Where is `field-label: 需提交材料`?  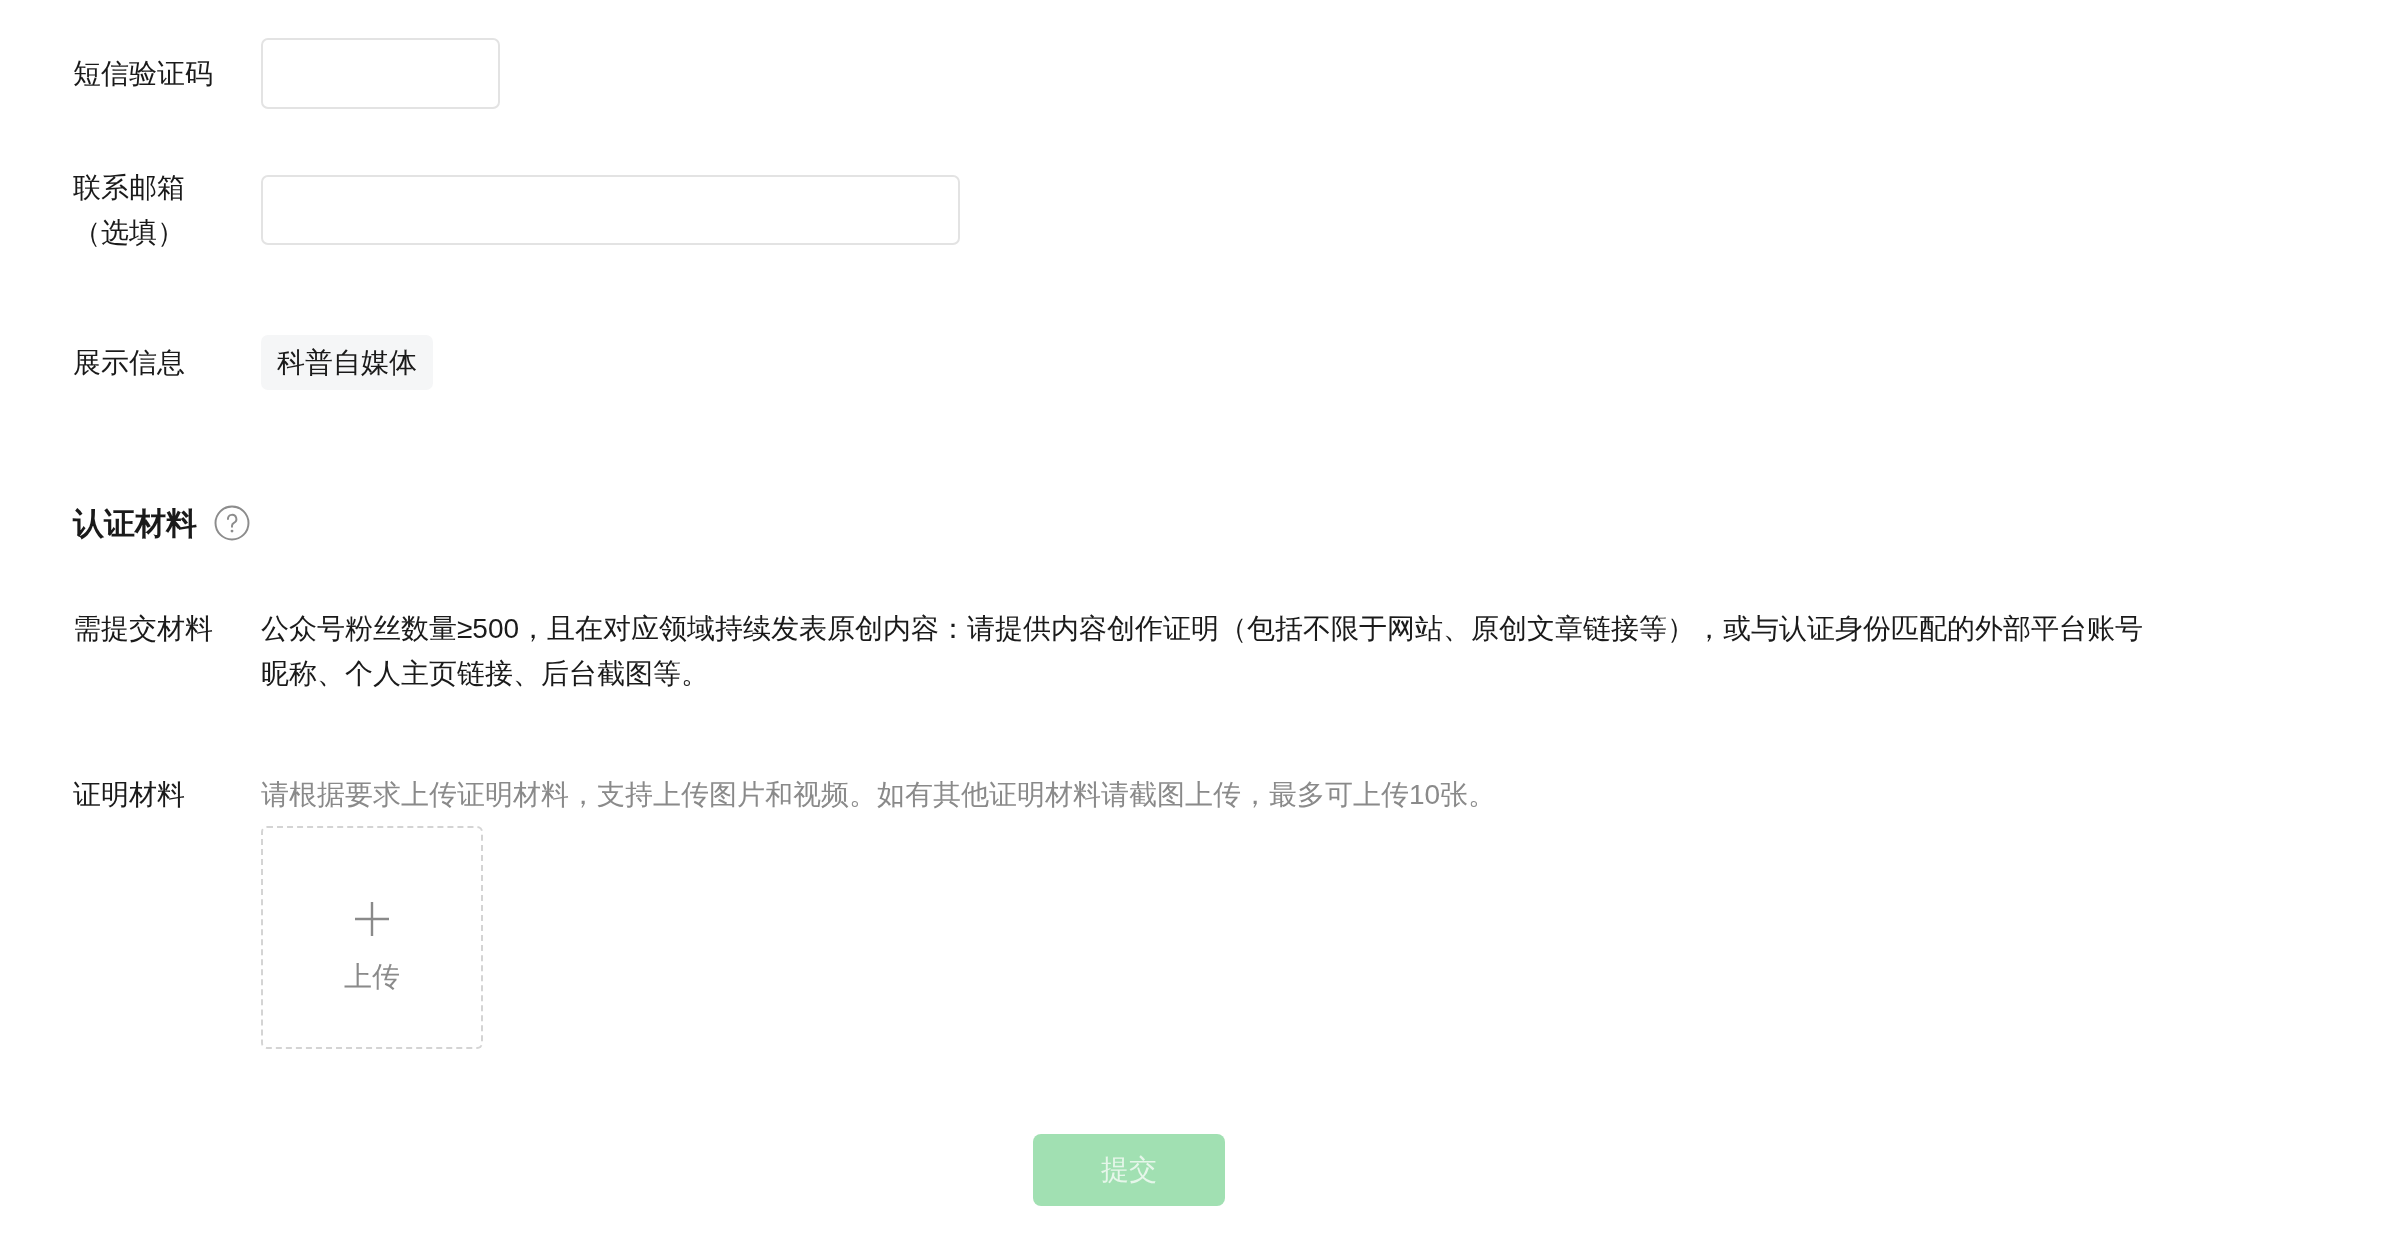 field-label: 需提交材料 is located at coordinates (143, 628).